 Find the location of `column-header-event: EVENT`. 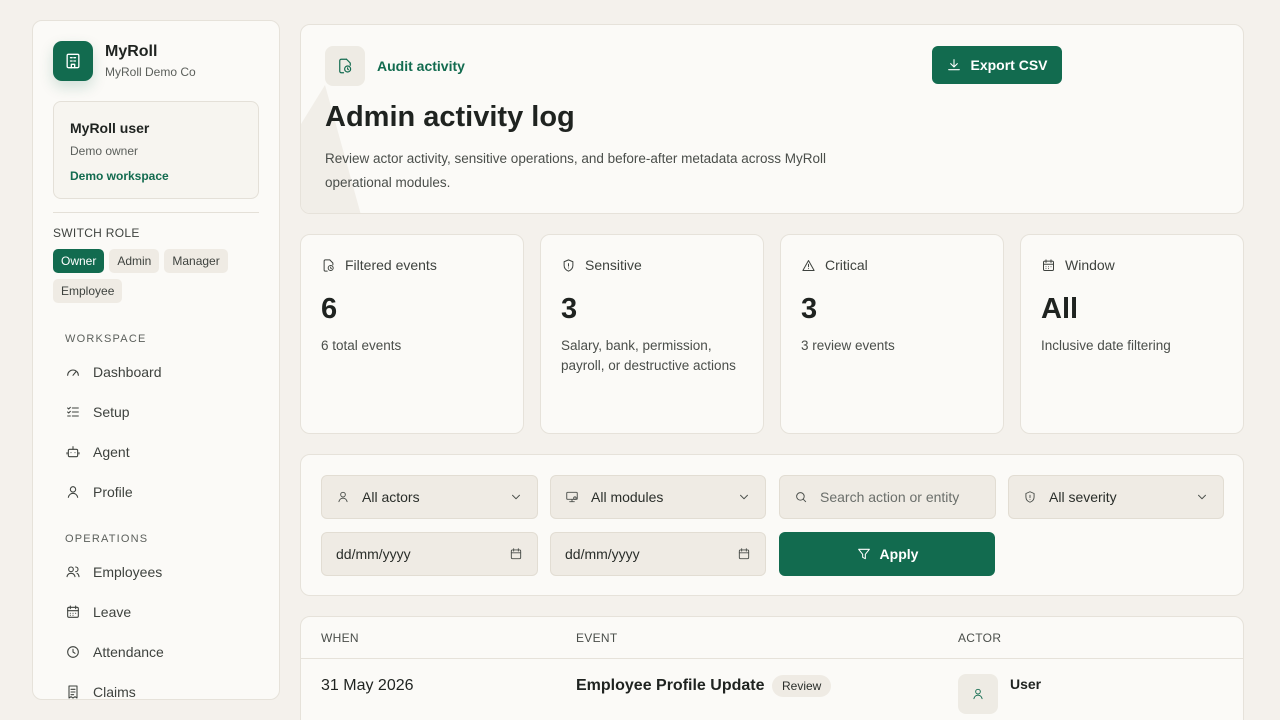

column-header-event: EVENT is located at coordinates (597, 638).